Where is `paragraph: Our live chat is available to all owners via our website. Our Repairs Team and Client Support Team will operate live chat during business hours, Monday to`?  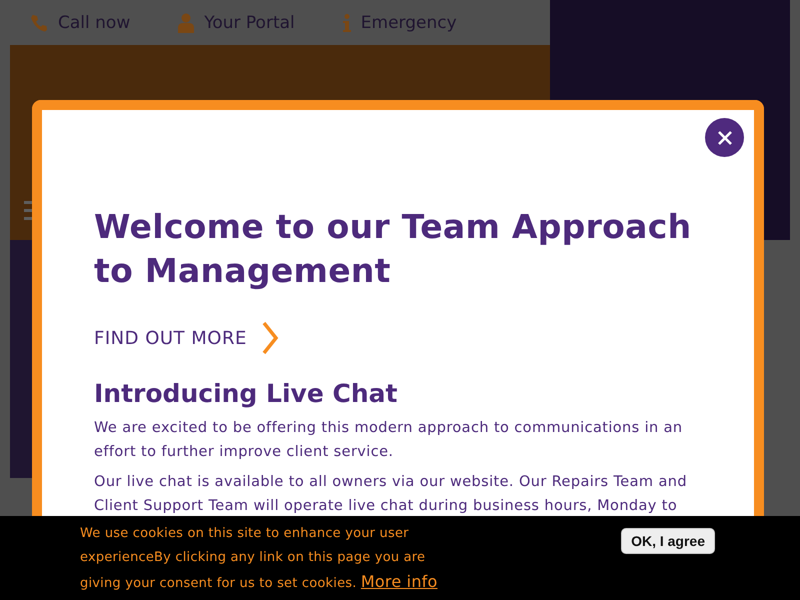 paragraph: Our live chat is available to all owners via our website. Our Repairs Team and Client Support Team will operate live chat during business hours, Monday to is located at coordinates (391, 494).